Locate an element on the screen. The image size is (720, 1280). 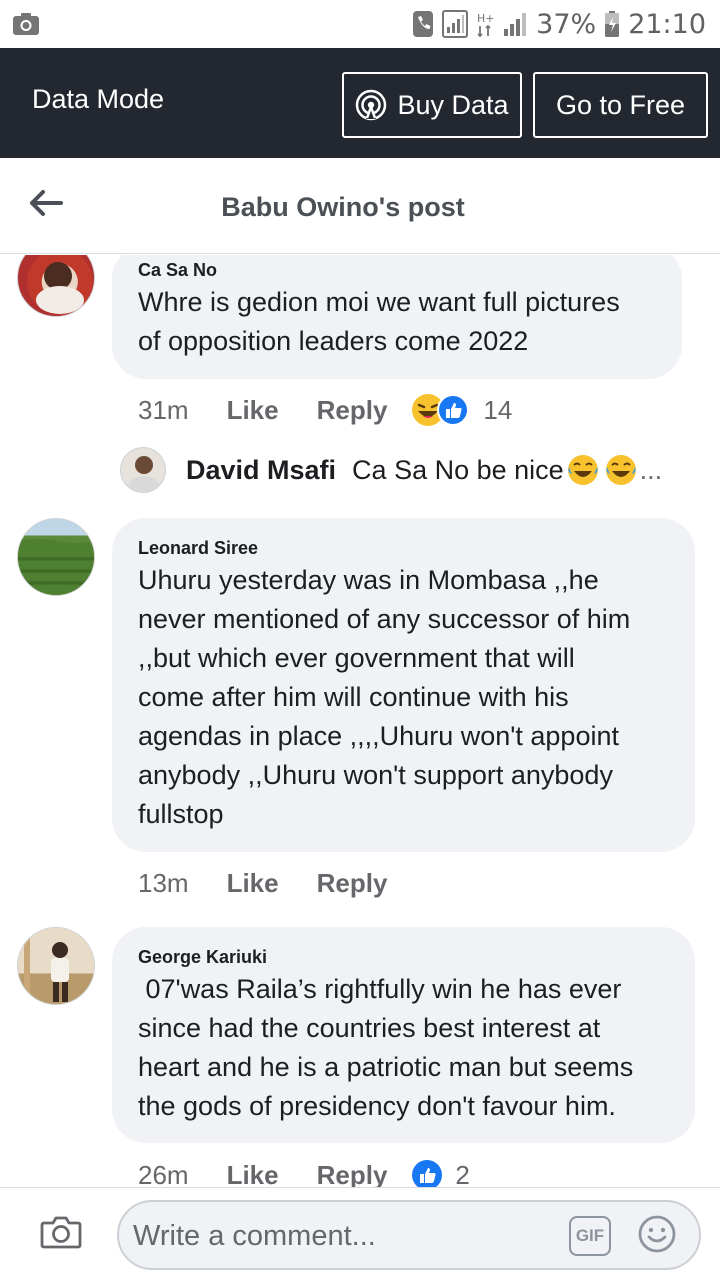
buy-data-button: Buy Data is located at coordinates (432, 105).